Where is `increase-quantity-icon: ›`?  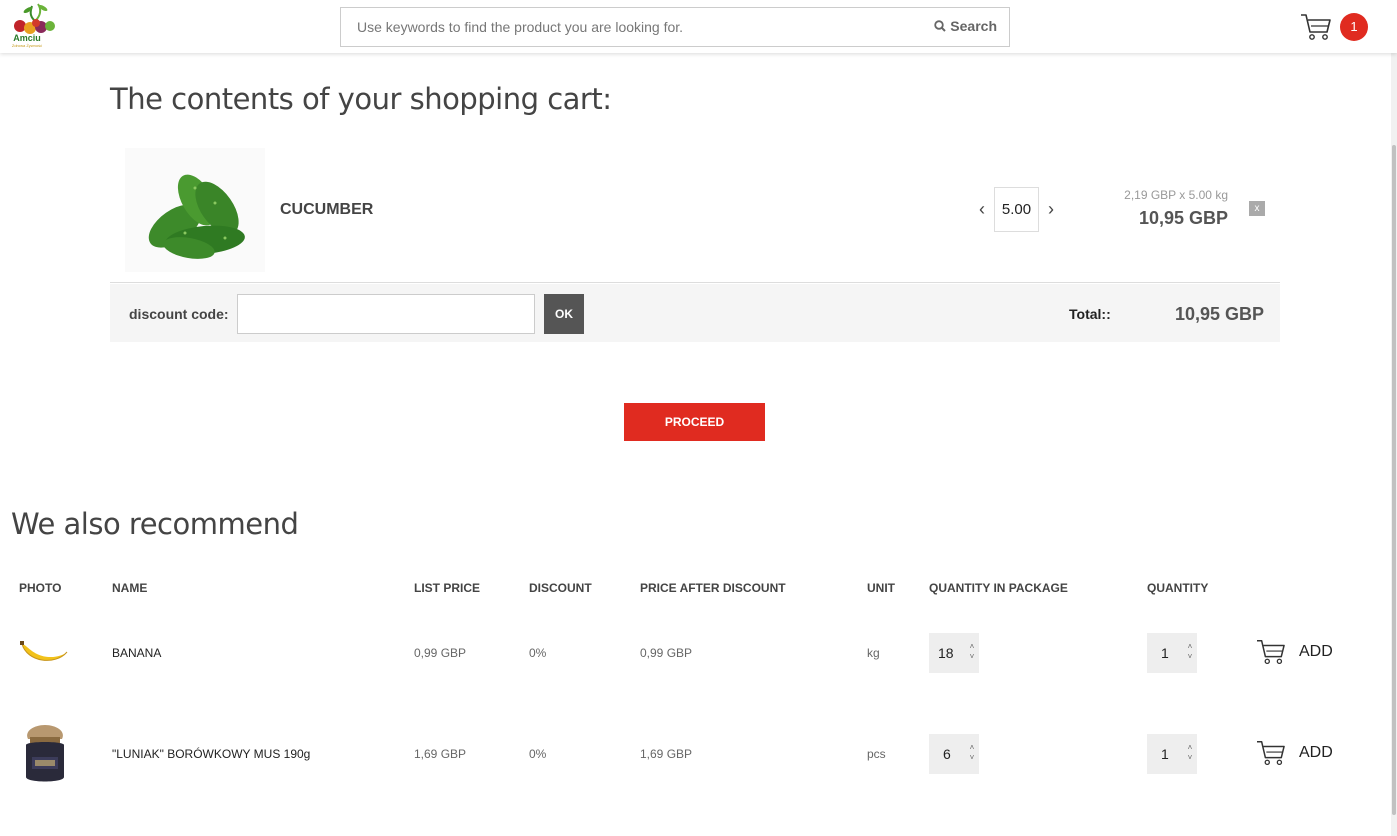
increase-quantity-icon: › is located at coordinates (1051, 209).